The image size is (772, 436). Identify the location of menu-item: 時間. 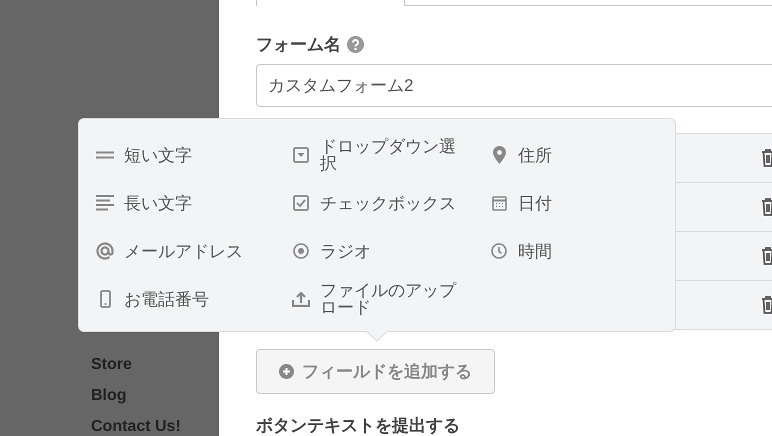
(535, 251).